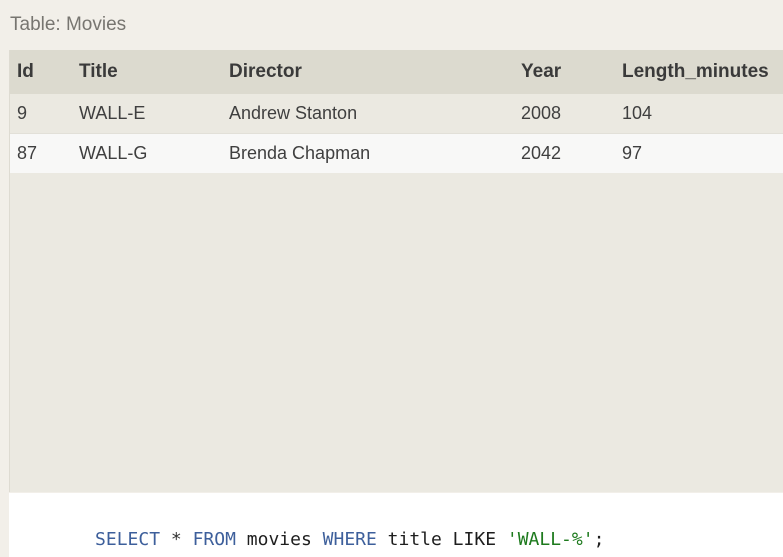 The image size is (783, 557). What do you see at coordinates (441, 539) in the screenshot?
I see `query-token-plain: title LIKE` at bounding box center [441, 539].